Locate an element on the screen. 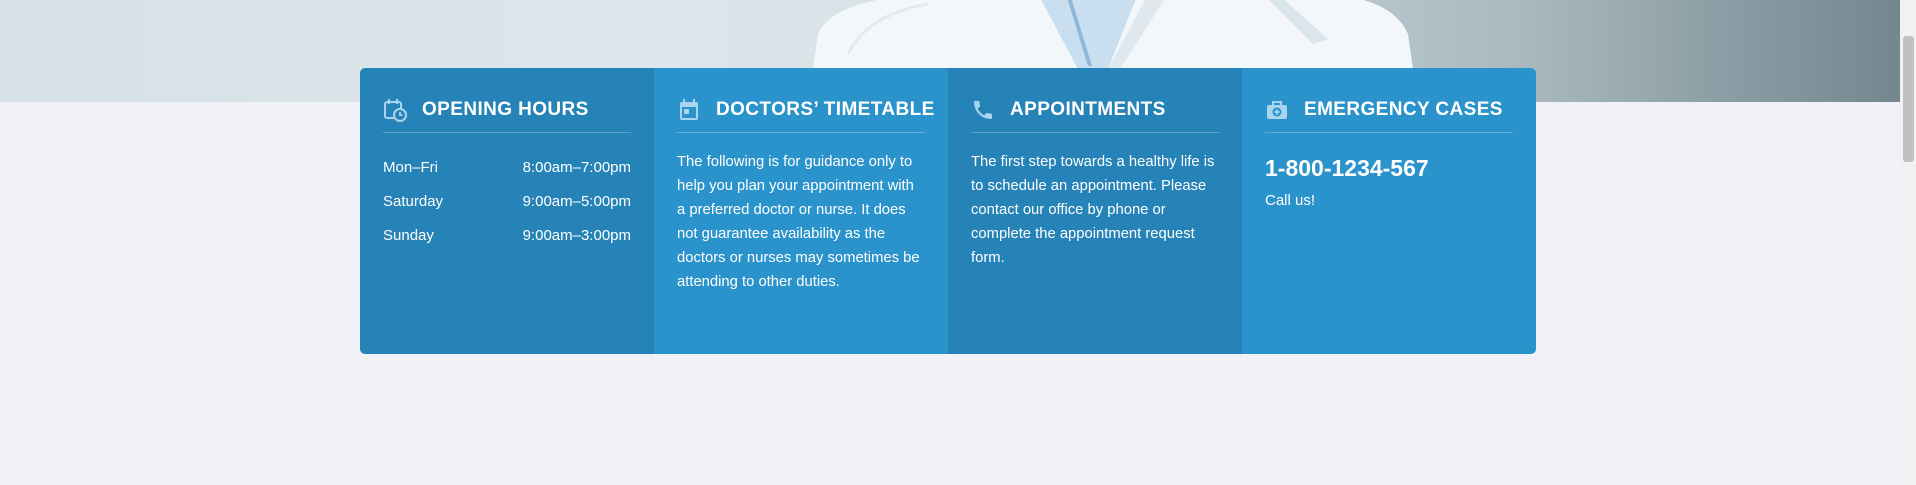  scrollbar-thumb is located at coordinates (1908, 99).